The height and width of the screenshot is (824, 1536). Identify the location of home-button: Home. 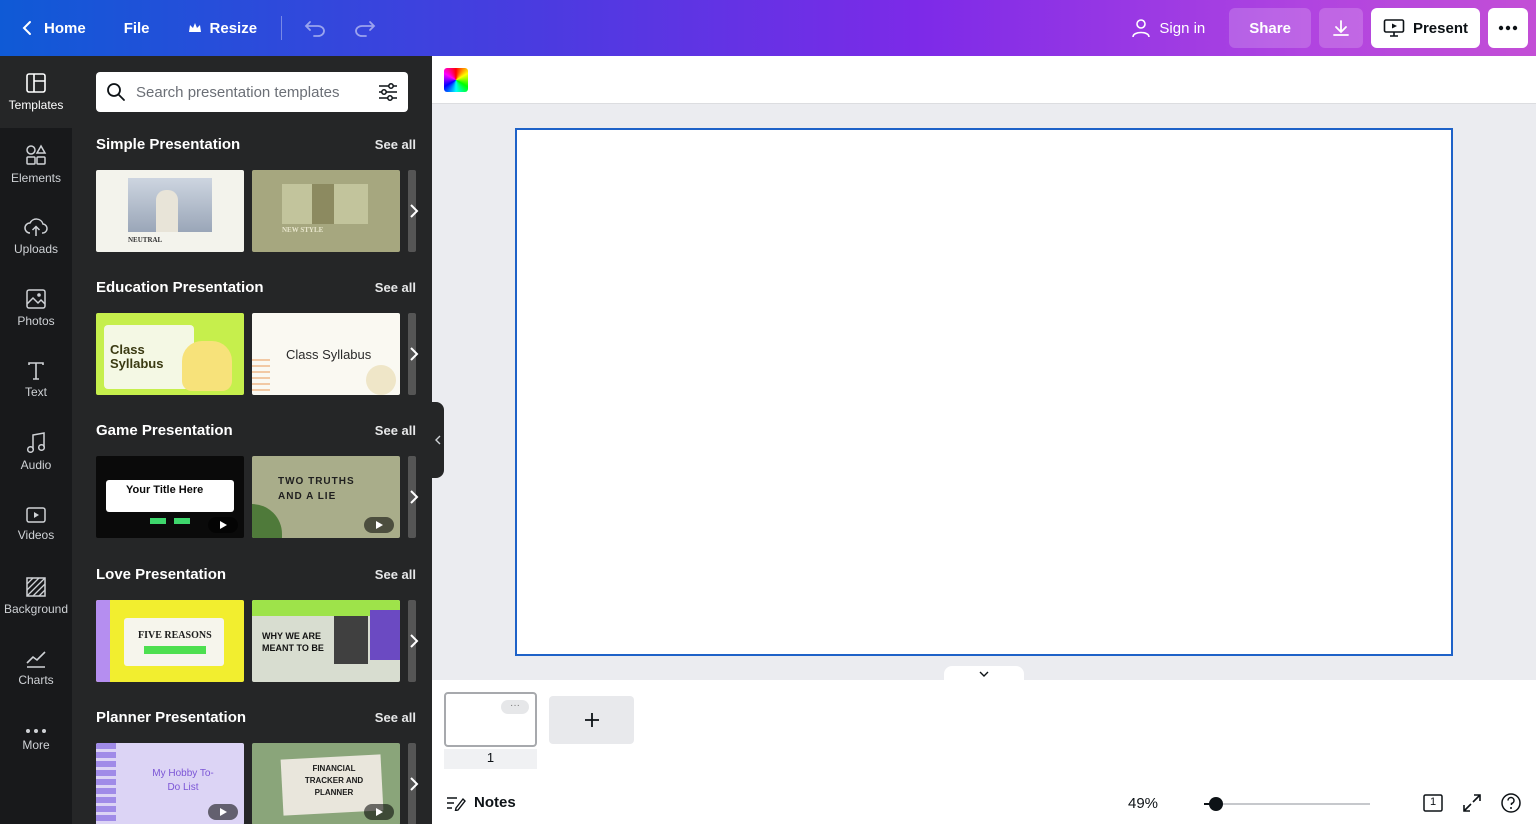
(53, 28).